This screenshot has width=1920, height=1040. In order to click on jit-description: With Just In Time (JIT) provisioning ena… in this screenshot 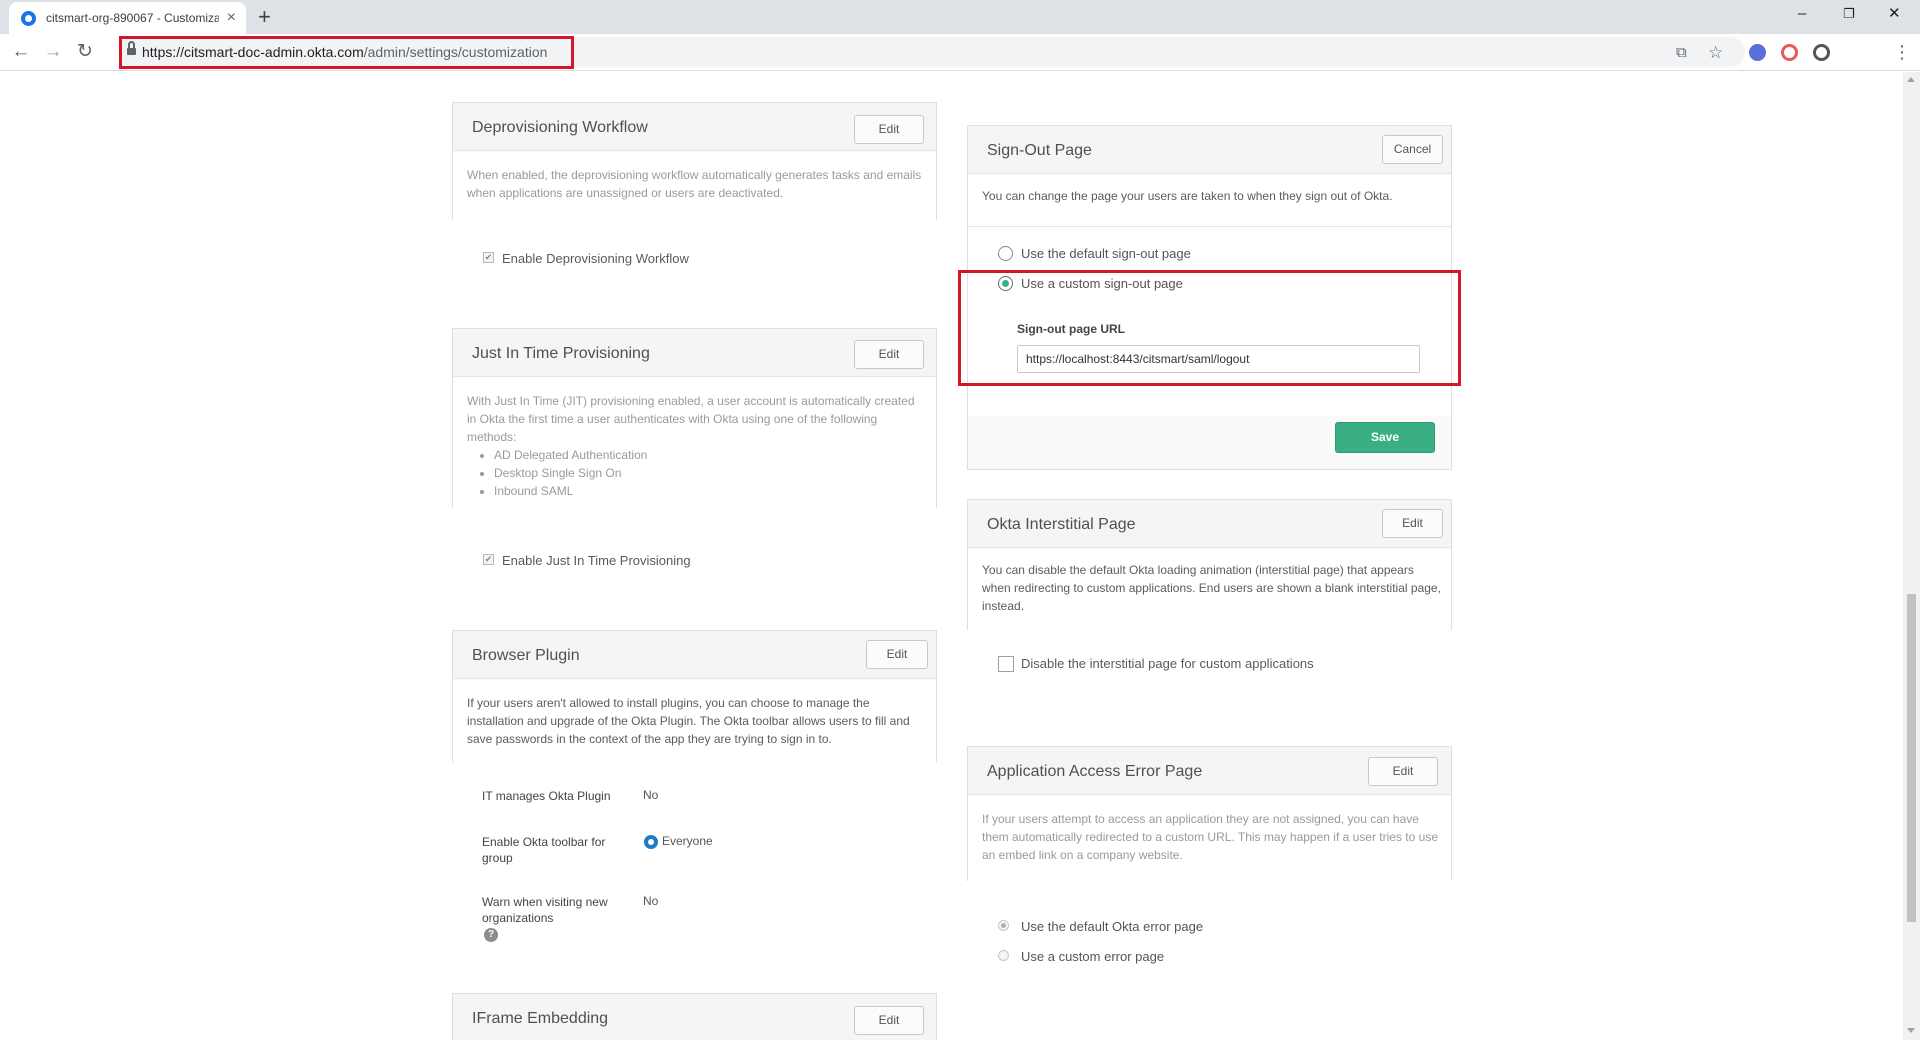, I will do `click(697, 446)`.